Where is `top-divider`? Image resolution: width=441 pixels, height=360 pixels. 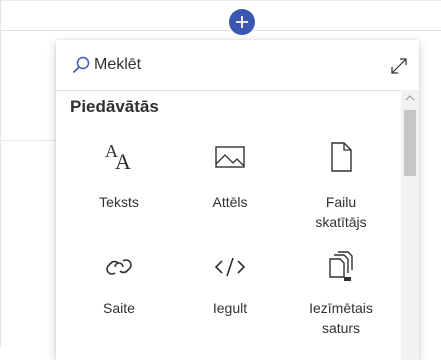 top-divider is located at coordinates (220, 0).